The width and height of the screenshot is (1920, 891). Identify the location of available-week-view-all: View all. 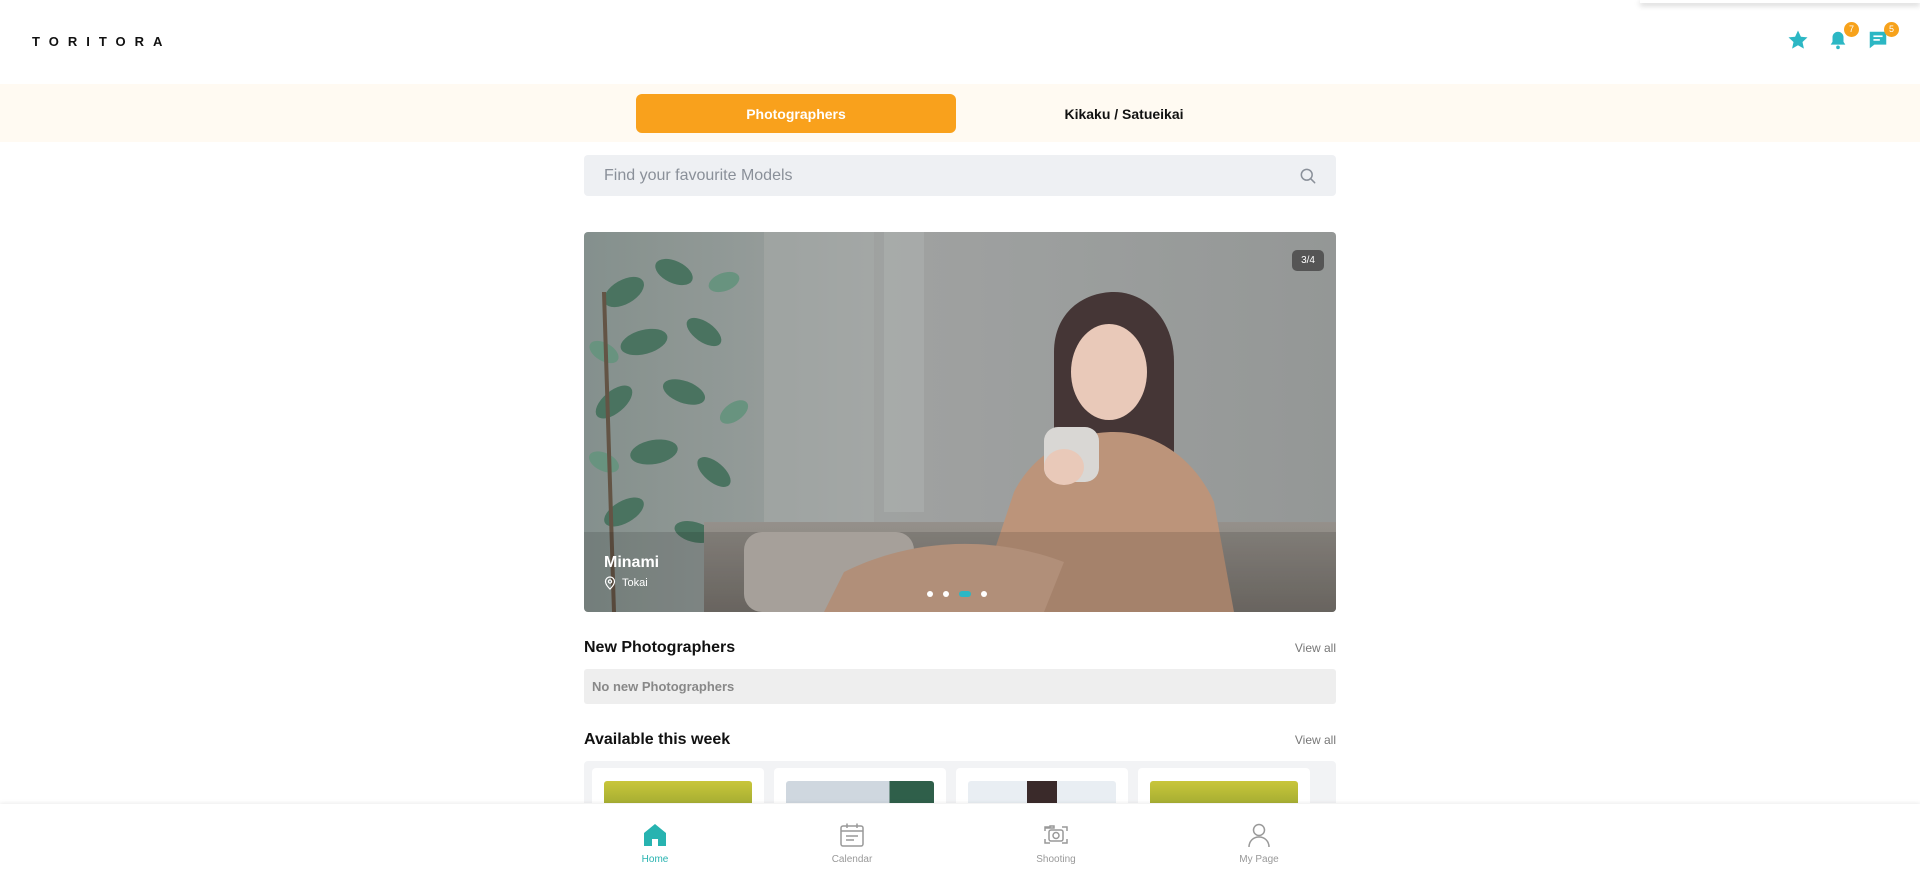
(1315, 740).